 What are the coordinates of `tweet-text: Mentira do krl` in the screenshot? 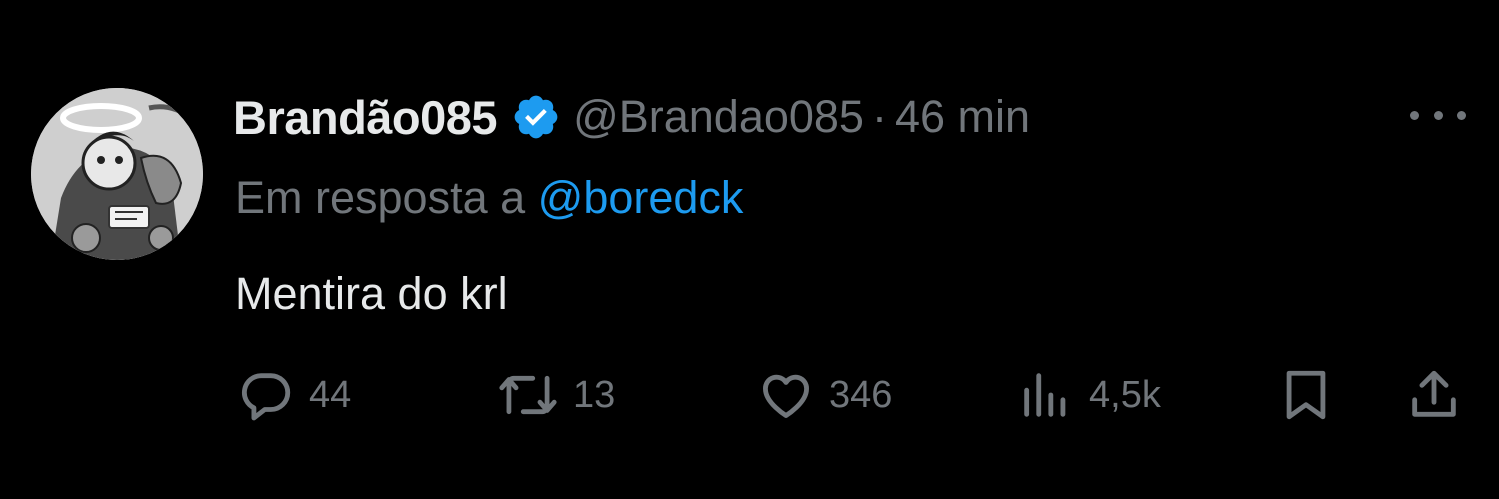 It's located at (371, 293).